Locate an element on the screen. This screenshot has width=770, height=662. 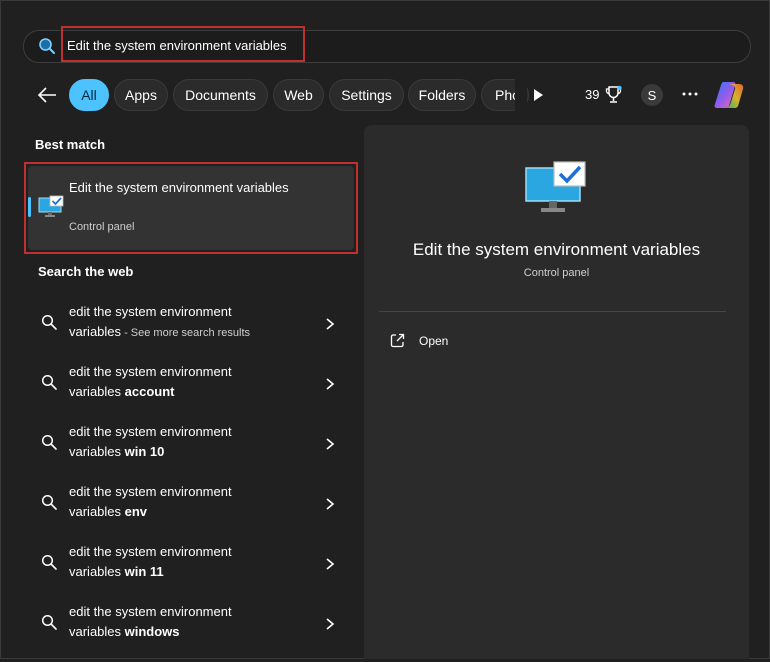
more-options-icon is located at coordinates (690, 94).